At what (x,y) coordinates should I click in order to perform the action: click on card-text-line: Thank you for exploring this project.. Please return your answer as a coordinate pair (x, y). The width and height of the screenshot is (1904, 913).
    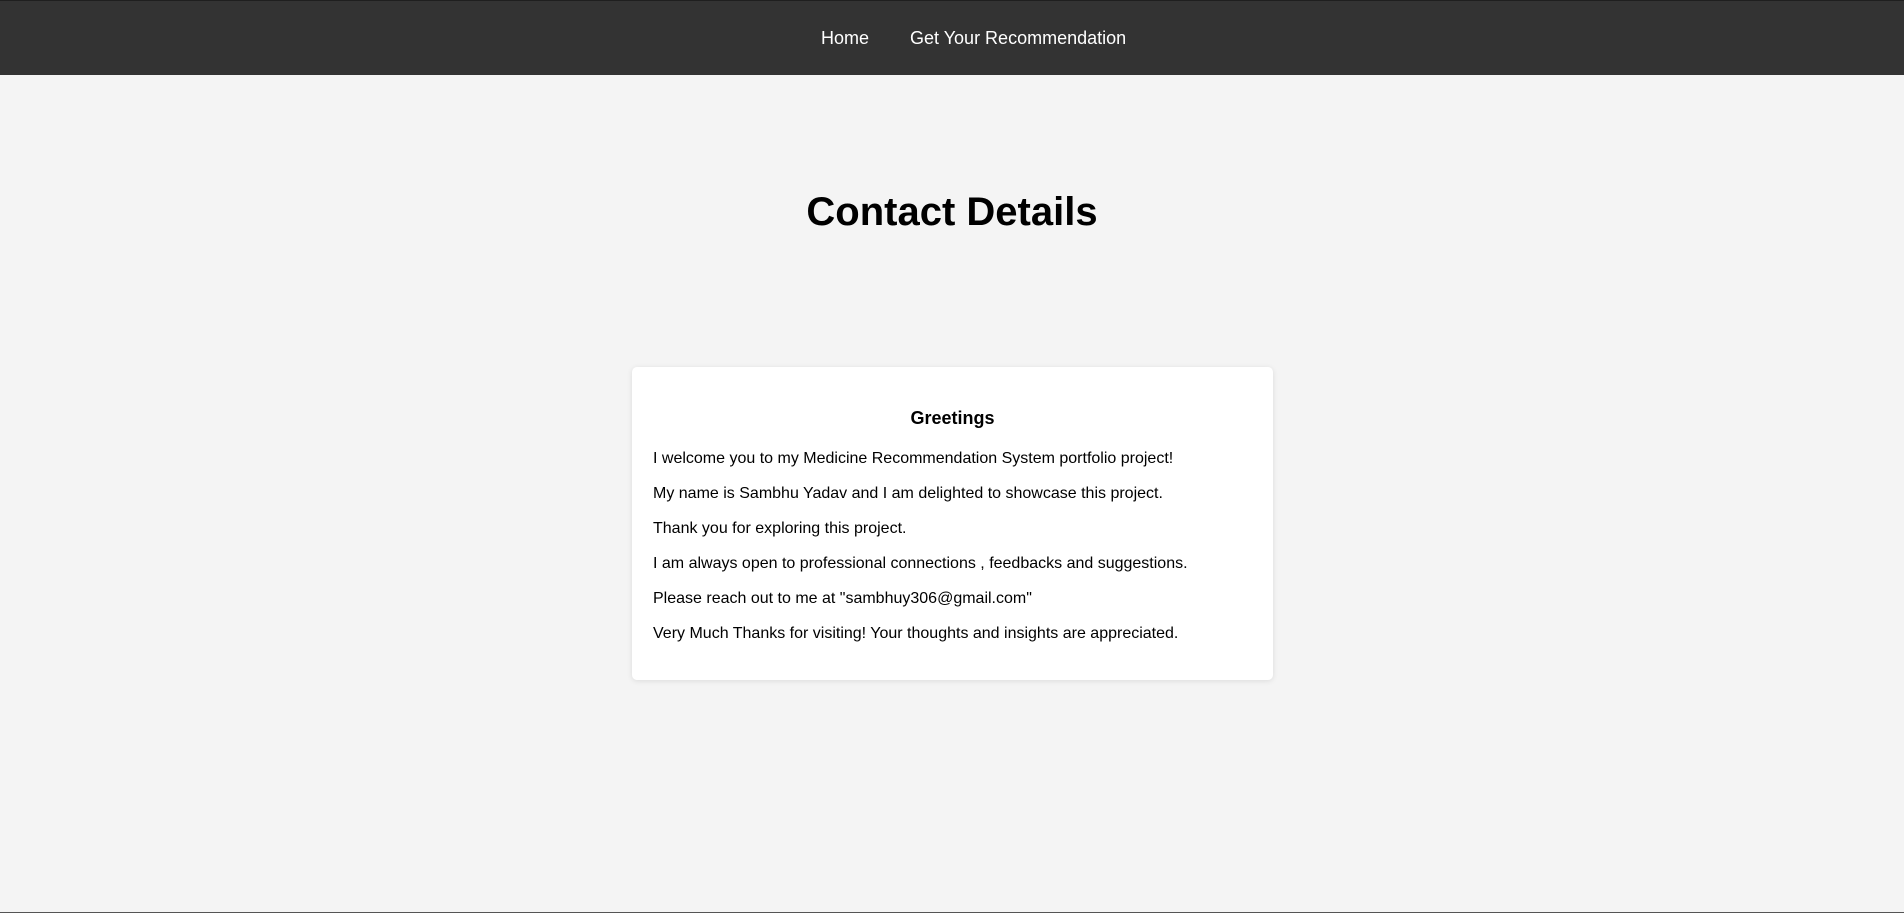
    Looking at the image, I should click on (780, 528).